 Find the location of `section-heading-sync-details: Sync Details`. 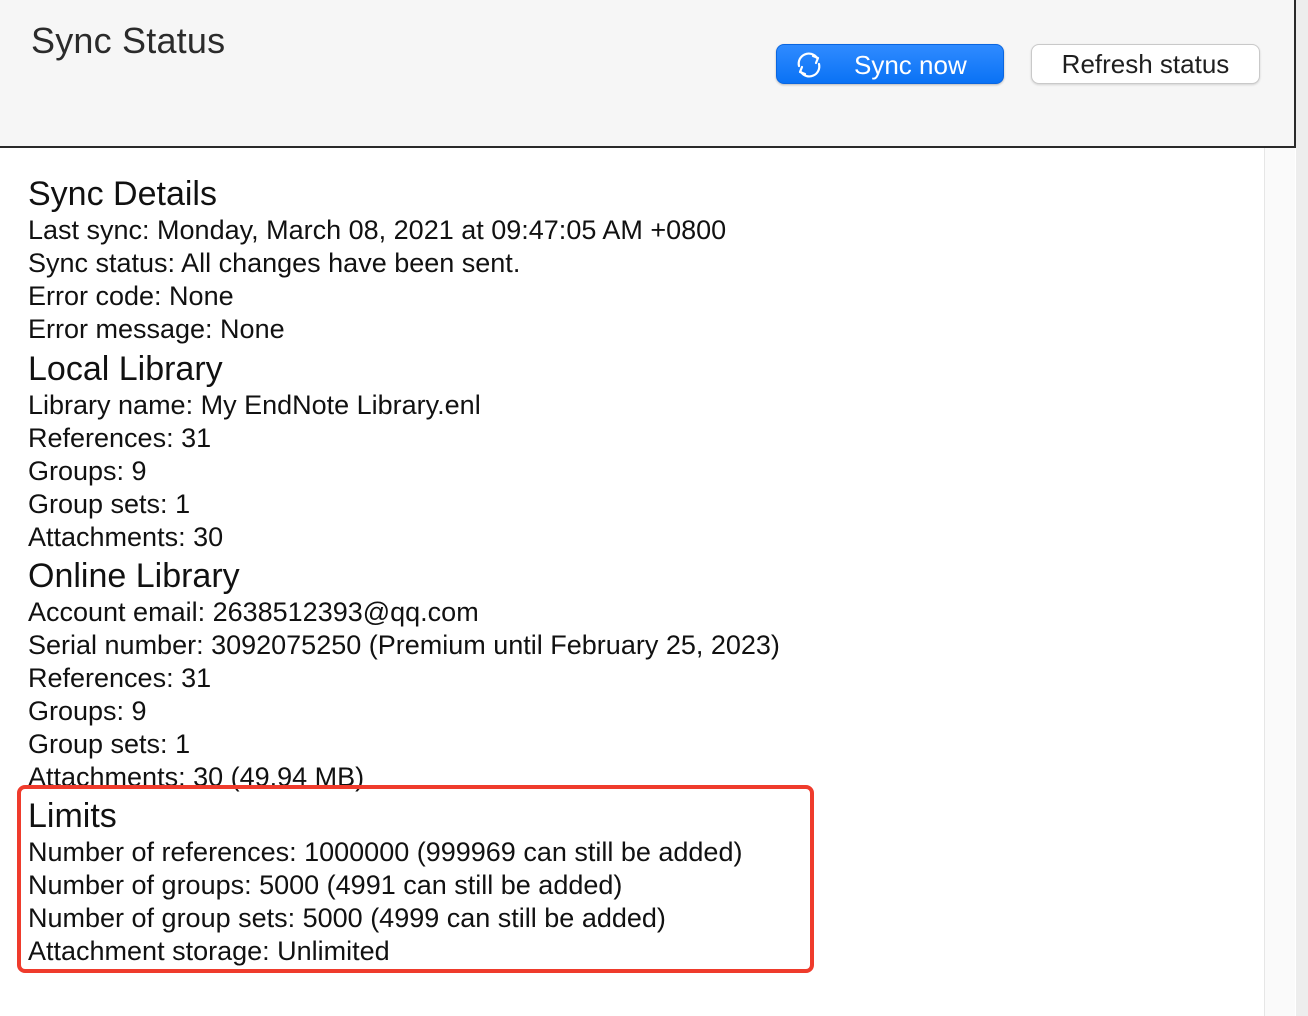

section-heading-sync-details: Sync Details is located at coordinates (122, 194).